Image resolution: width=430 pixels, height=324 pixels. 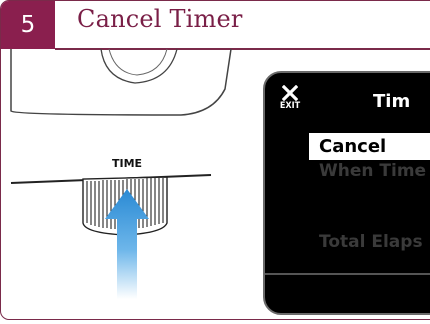 I want to click on exit-button: EXIT, so click(x=290, y=98).